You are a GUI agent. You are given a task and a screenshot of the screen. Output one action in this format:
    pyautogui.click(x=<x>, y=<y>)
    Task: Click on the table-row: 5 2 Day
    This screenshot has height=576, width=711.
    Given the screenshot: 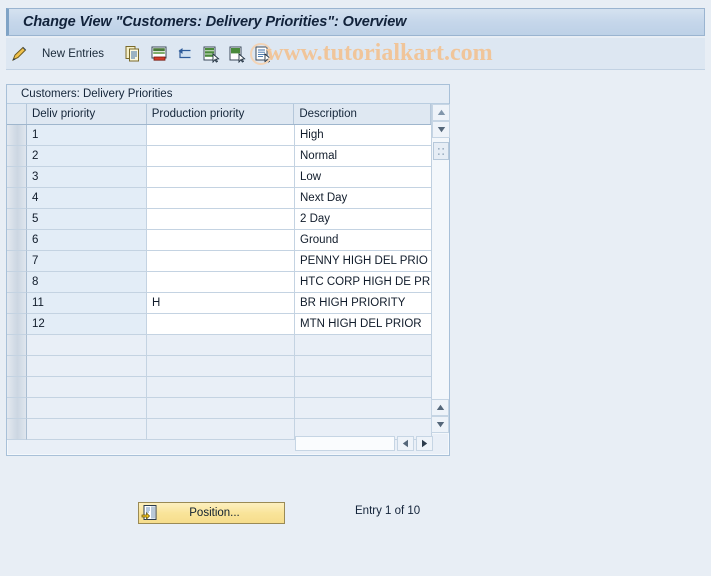 What is the action you would take?
    pyautogui.click(x=228, y=219)
    